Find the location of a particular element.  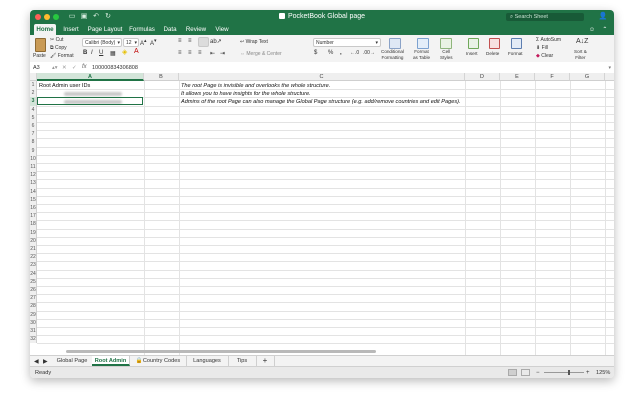

sort-filter-icon: A↓Z is located at coordinates (582, 41).